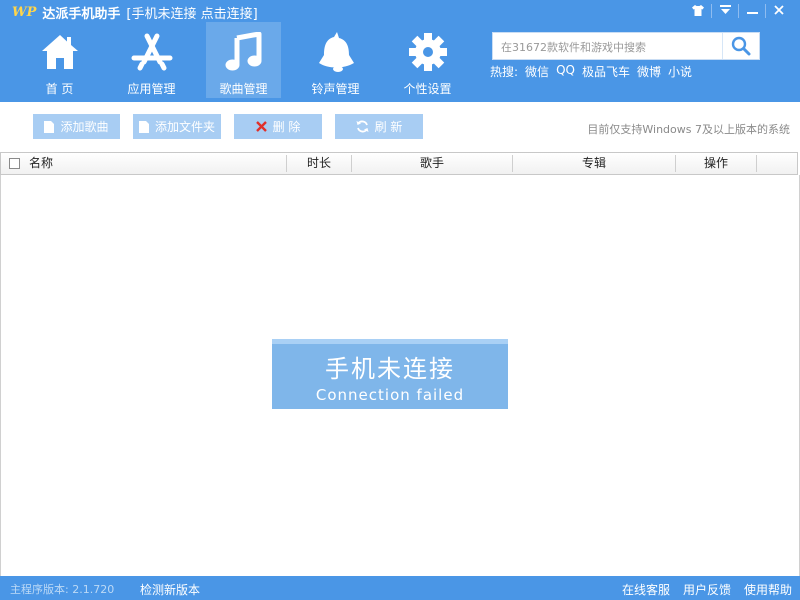 Image resolution: width=800 pixels, height=600 pixels. Describe the element at coordinates (388, 127) in the screenshot. I see `refresh-label: 刷 新` at that location.